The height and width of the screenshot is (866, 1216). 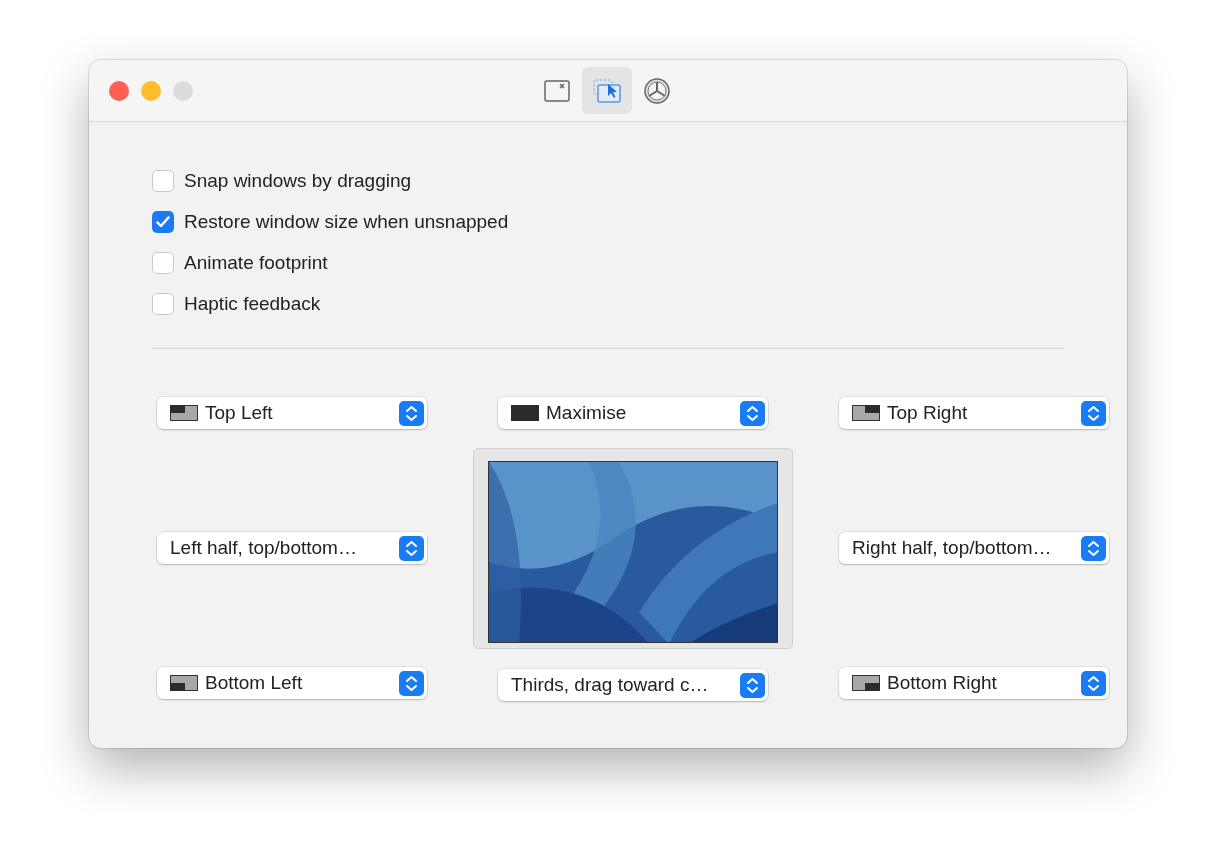 What do you see at coordinates (252, 303) in the screenshot?
I see `checkbox-label: Haptic feedback` at bounding box center [252, 303].